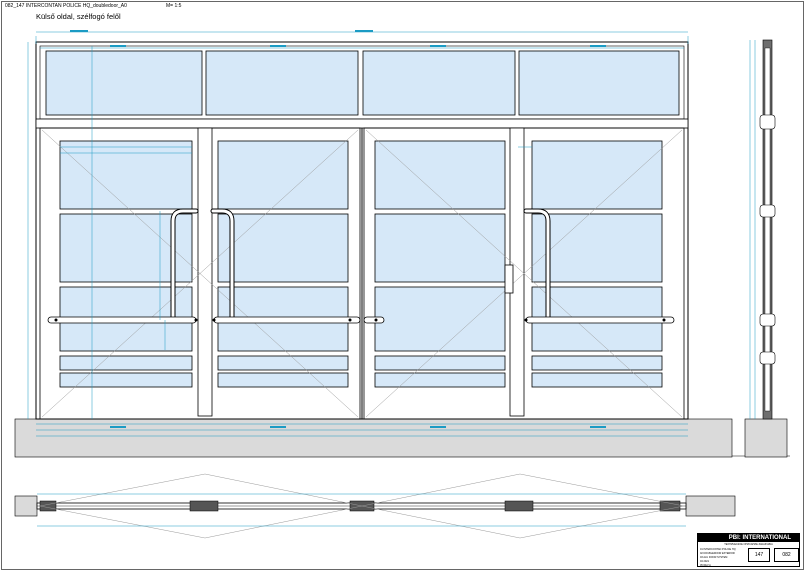  Describe the element at coordinates (748, 544) in the screenshot. I see `title-block-subtitle: ТЕХНИЧЕСКОЕ ОПИСАНИЕ ЗАКАЗЧИКА` at that location.